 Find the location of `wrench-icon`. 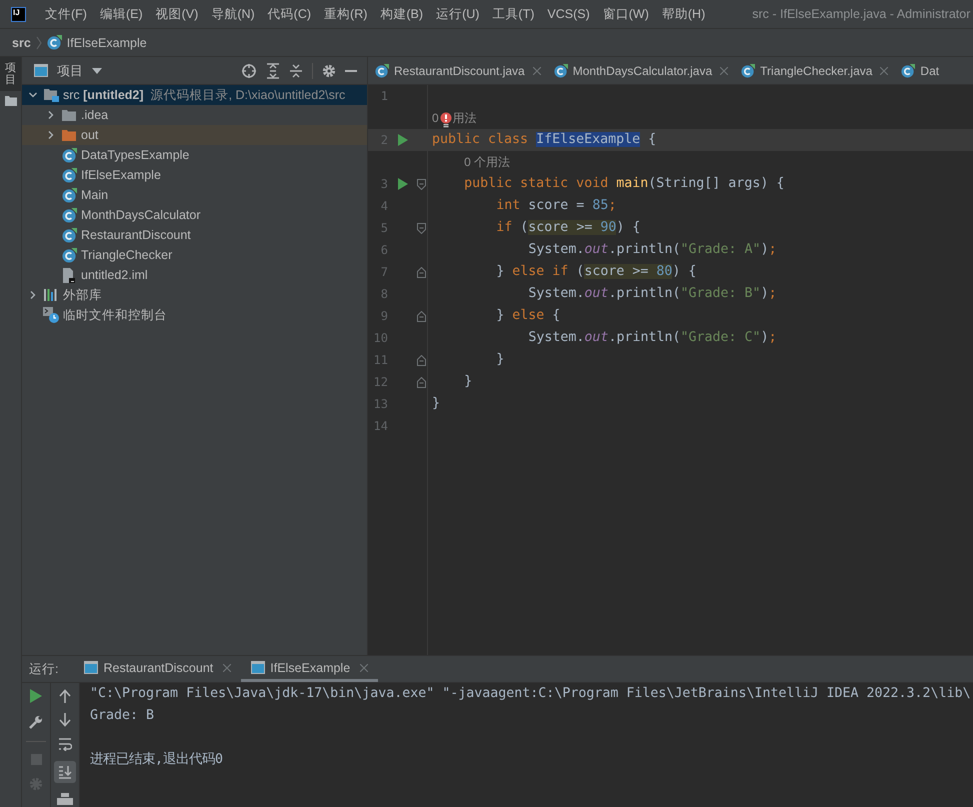

wrench-icon is located at coordinates (36, 722).